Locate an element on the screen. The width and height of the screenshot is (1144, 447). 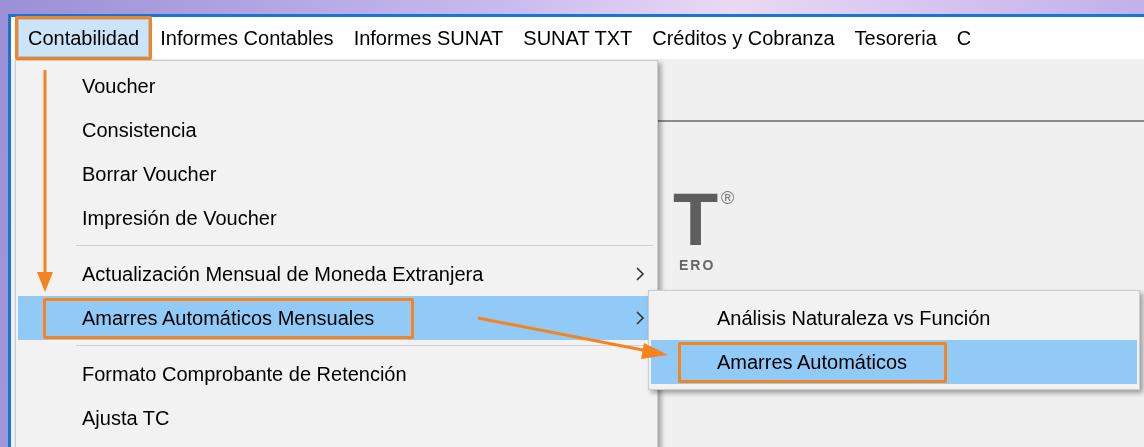
menu-item: Amarres Automáticos is located at coordinates (894, 362).